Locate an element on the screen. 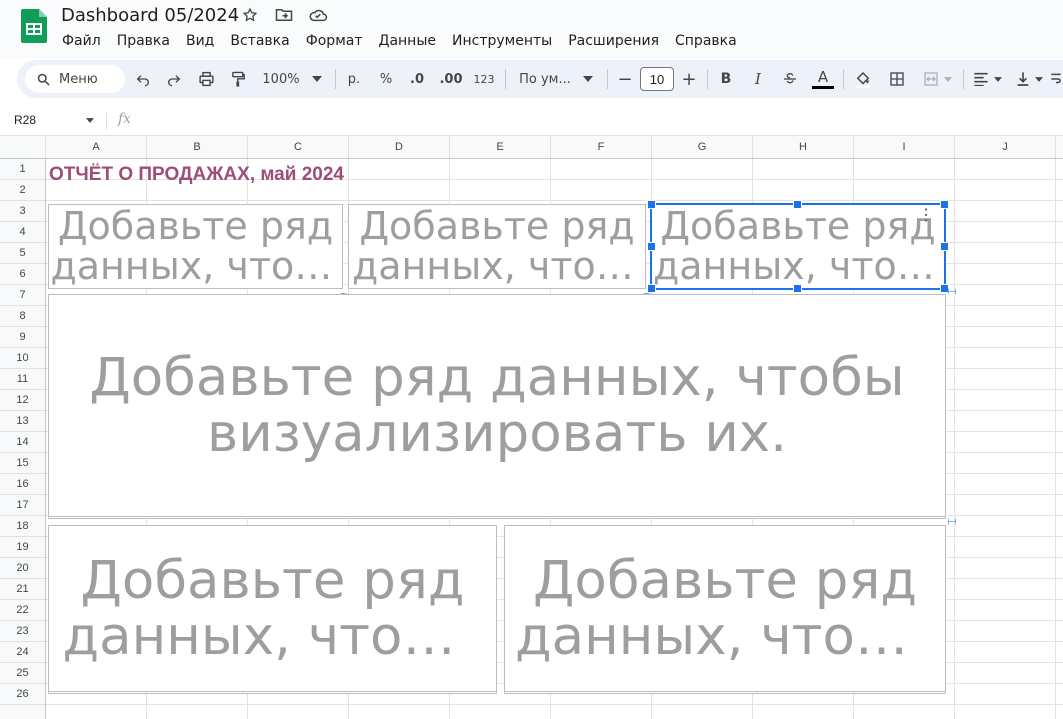 The image size is (1063, 719). menu-file: Файл is located at coordinates (81, 41).